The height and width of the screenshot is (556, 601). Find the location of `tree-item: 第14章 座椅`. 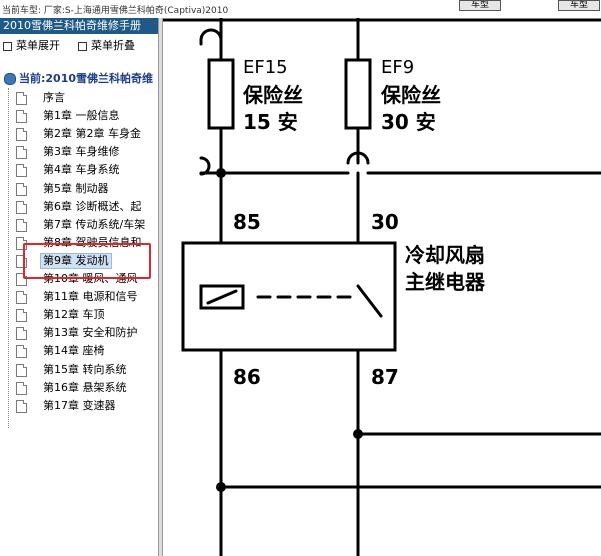

tree-item: 第14章 座椅 is located at coordinates (79, 351).